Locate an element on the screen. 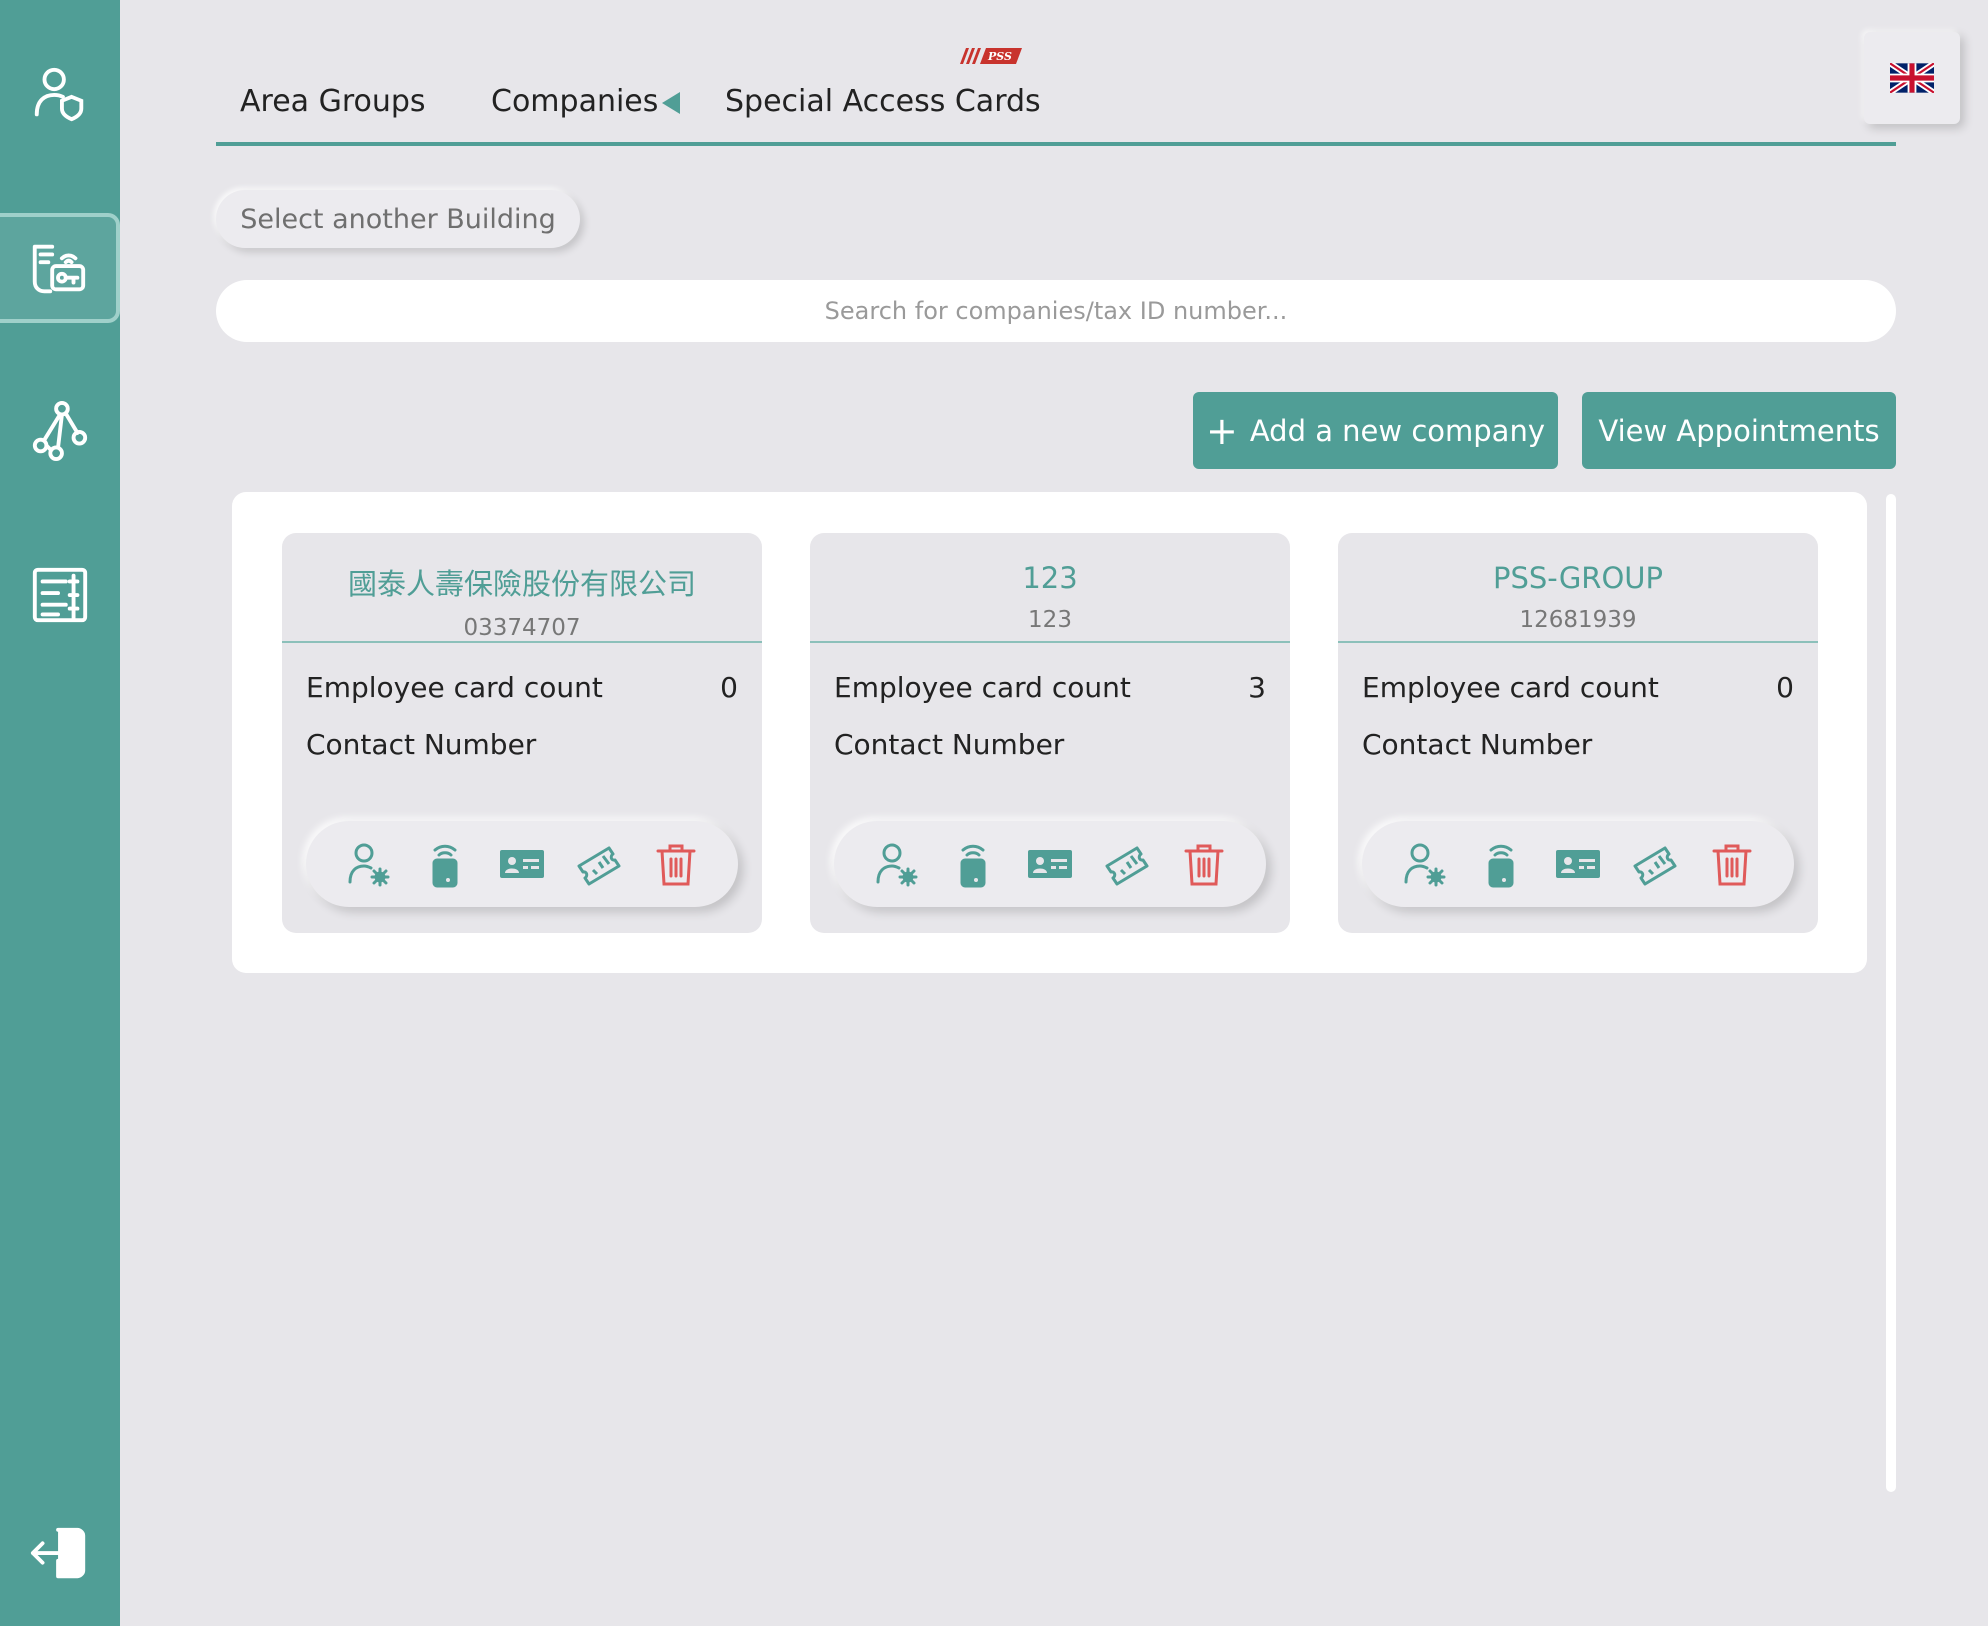 This screenshot has height=1626, width=1988. select-building-button: Select another Building is located at coordinates (398, 219).